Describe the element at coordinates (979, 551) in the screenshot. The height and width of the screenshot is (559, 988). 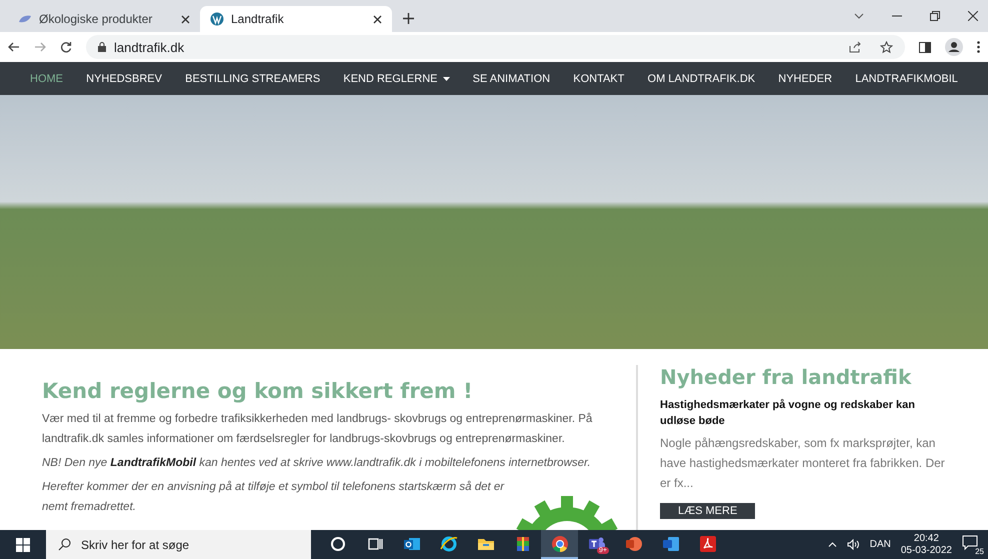
I see `notification-count: 25` at that location.